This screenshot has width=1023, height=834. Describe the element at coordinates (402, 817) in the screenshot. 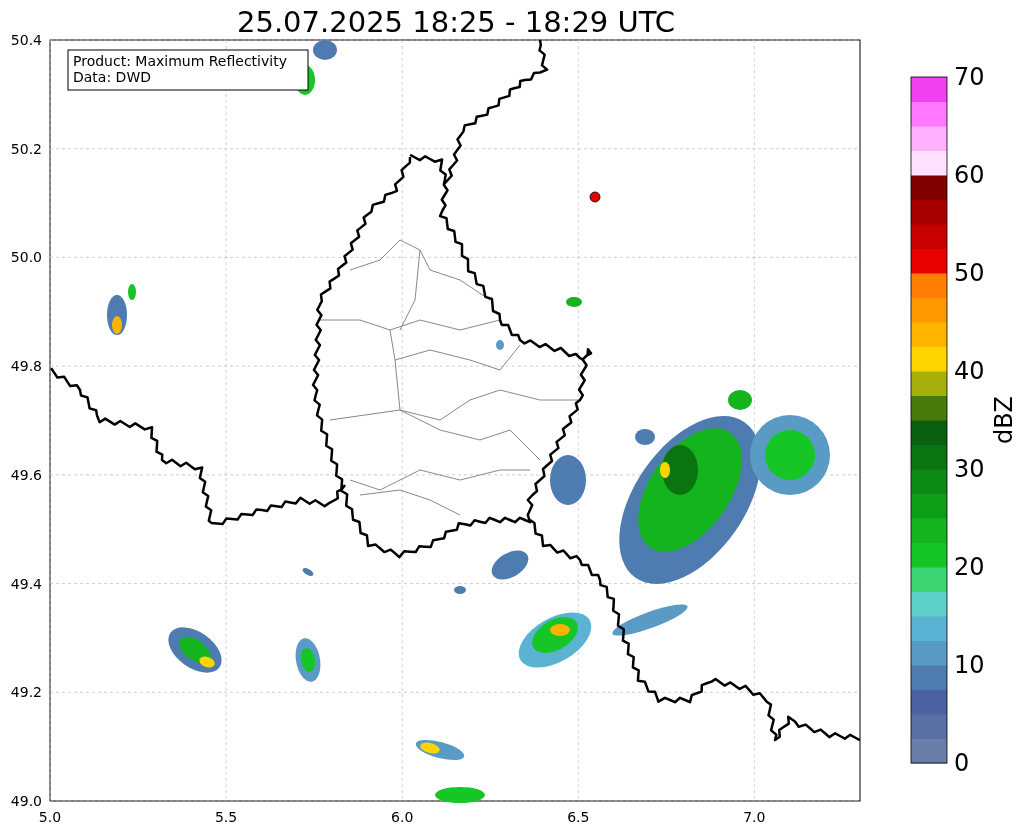

I see `x-tick-label: 6.0` at that location.